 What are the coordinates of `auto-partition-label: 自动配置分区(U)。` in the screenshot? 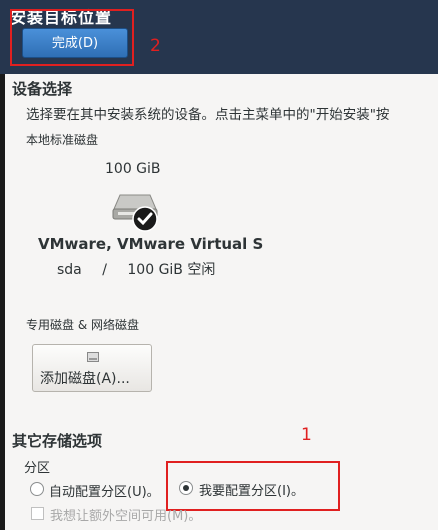 It's located at (104, 492).